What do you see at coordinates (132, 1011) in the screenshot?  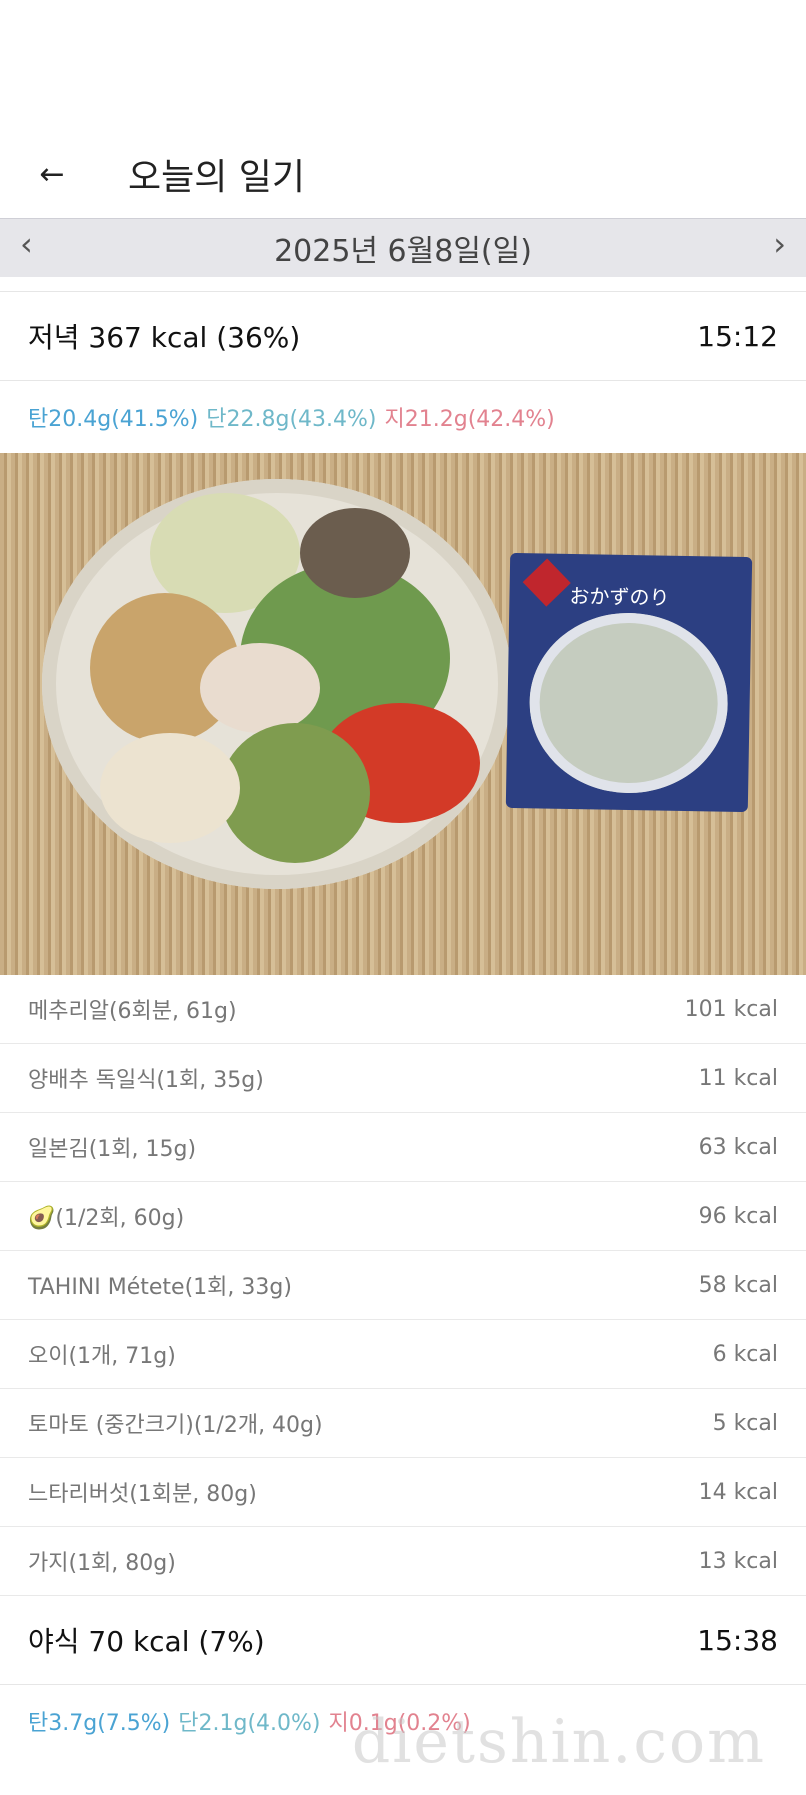 I see `food-name: 메추리알(6회분, 61g)` at bounding box center [132, 1011].